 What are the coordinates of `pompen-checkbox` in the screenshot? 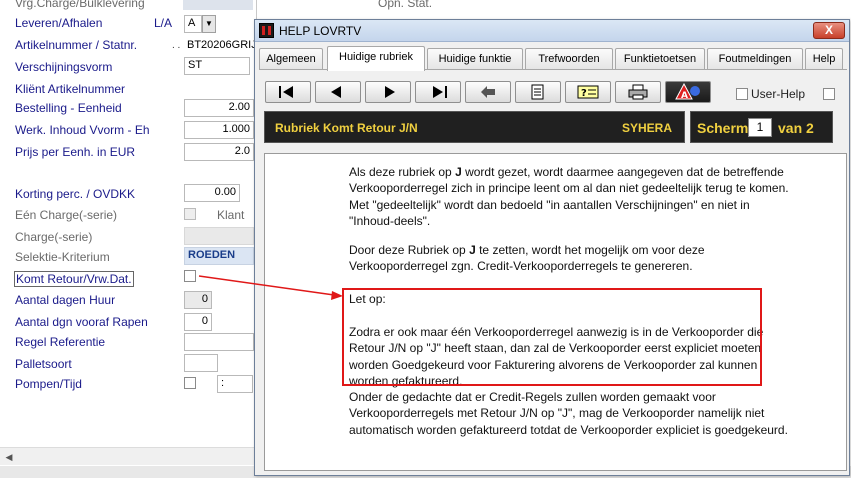 It's located at (190, 383).